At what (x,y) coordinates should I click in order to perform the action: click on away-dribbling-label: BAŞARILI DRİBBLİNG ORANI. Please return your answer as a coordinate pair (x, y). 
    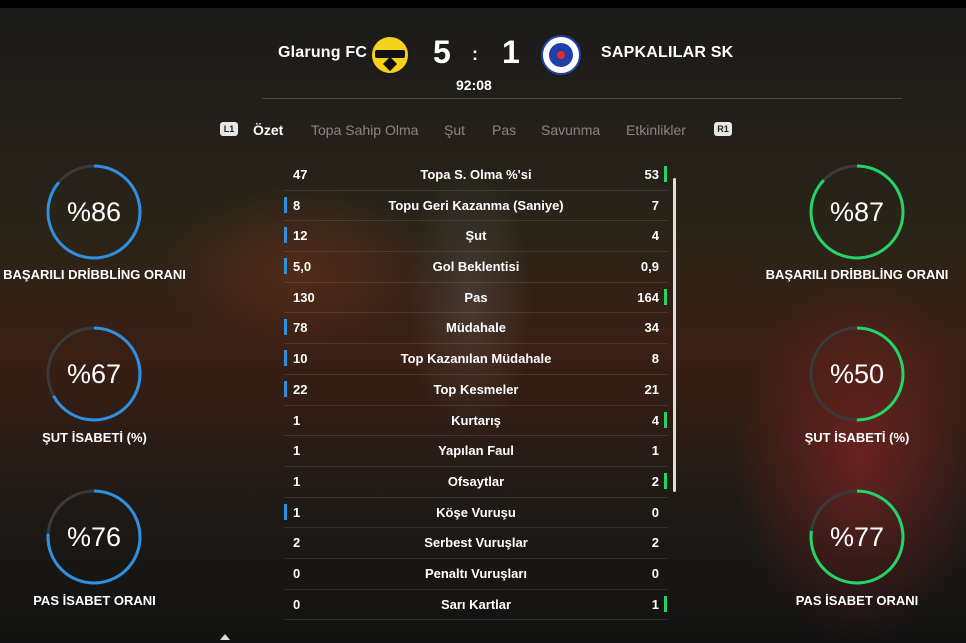
    Looking at the image, I should click on (857, 274).